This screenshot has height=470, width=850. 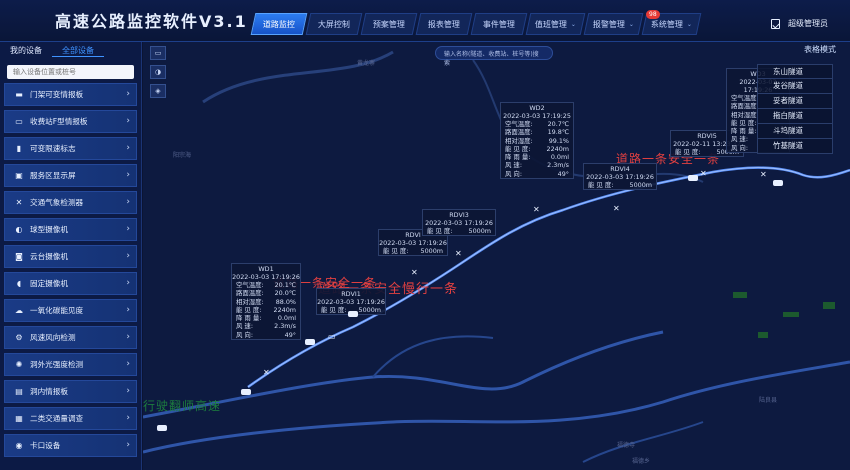 I want to click on reading-value: 20.1℃, so click(x=285, y=285).